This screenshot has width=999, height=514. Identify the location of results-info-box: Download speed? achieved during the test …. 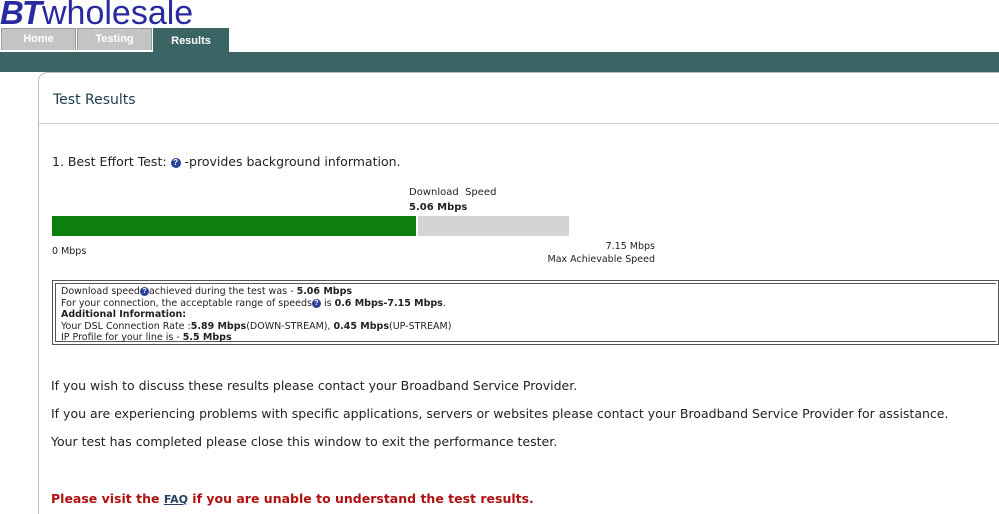
(525, 312).